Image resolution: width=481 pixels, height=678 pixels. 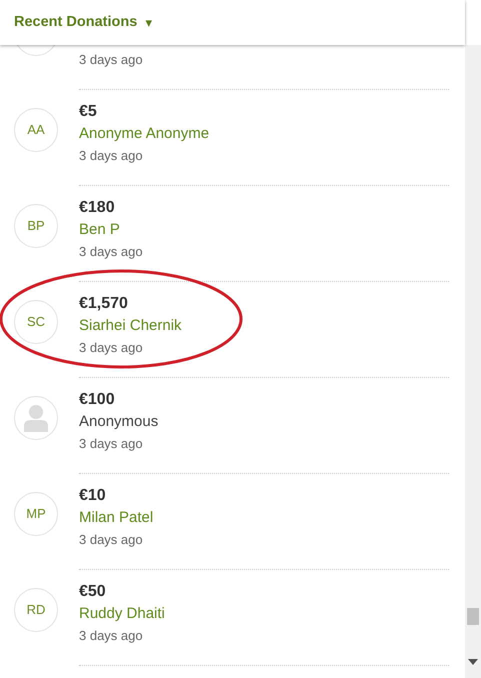 I want to click on initials-avatar: RD, so click(x=36, y=610).